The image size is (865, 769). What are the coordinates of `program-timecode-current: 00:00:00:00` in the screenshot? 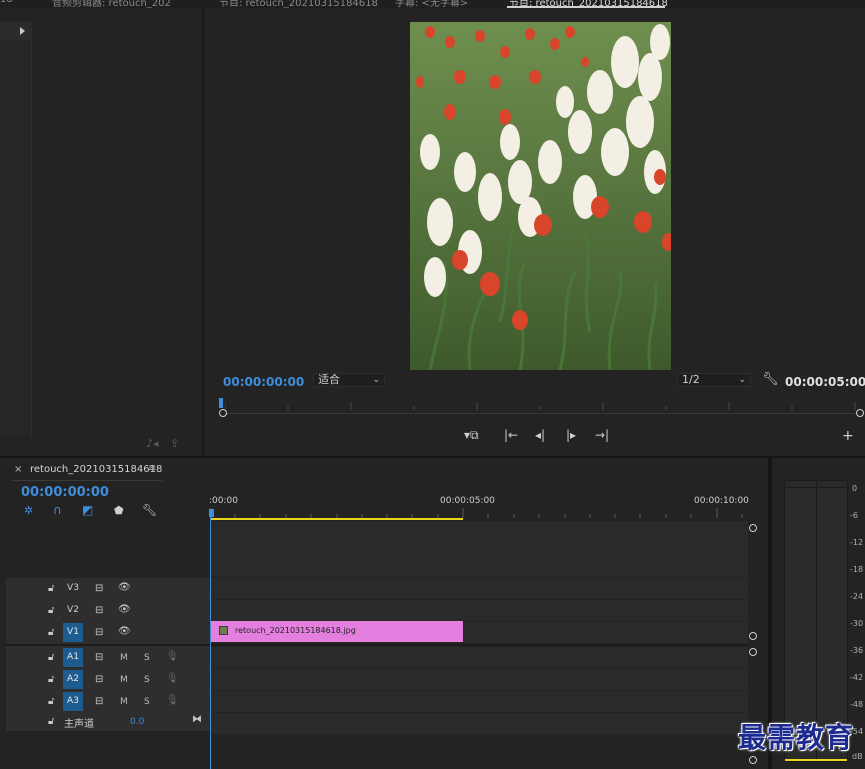 It's located at (263, 382).